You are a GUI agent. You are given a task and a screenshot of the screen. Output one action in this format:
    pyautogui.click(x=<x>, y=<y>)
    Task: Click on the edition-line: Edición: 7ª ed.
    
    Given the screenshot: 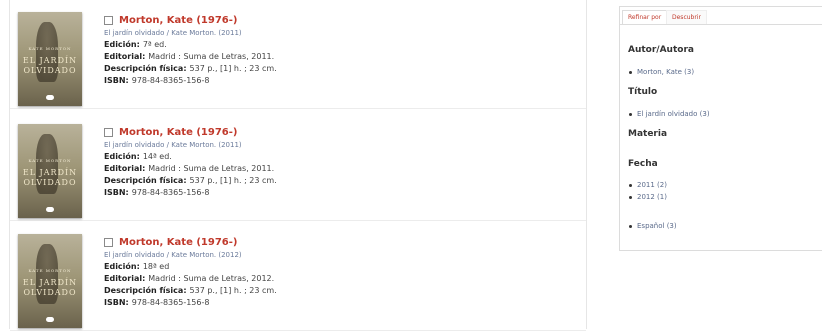 What is the action you would take?
    pyautogui.click(x=339, y=45)
    